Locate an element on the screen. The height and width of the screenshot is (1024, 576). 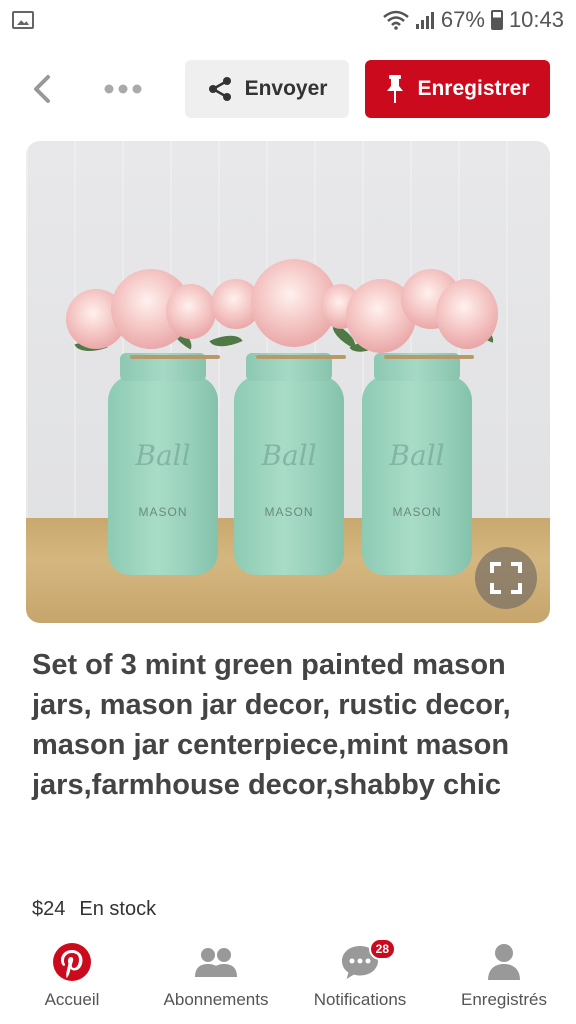
nav-label: Abonnements is located at coordinates (216, 999).